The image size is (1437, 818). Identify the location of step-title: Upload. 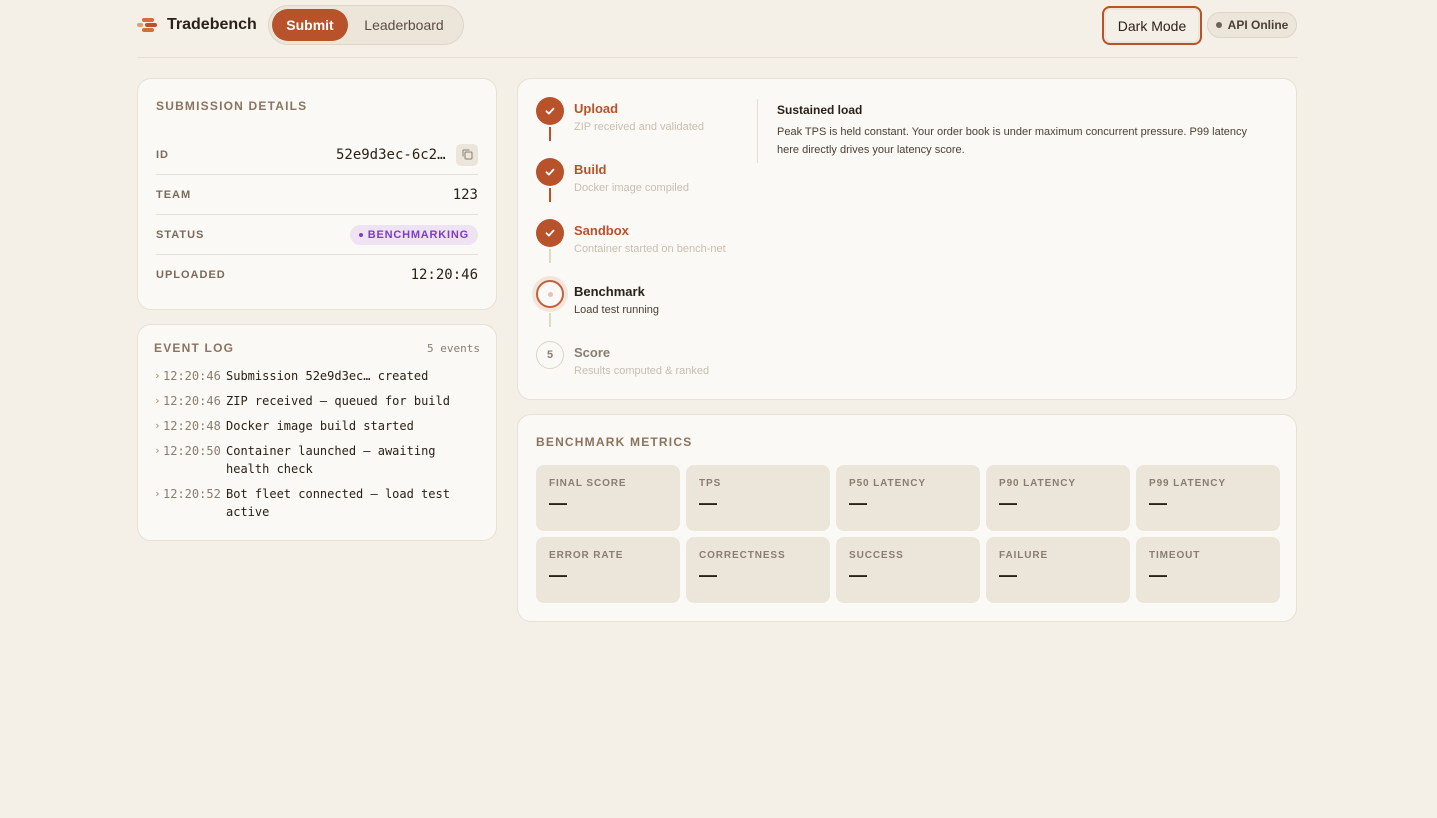
(596, 108).